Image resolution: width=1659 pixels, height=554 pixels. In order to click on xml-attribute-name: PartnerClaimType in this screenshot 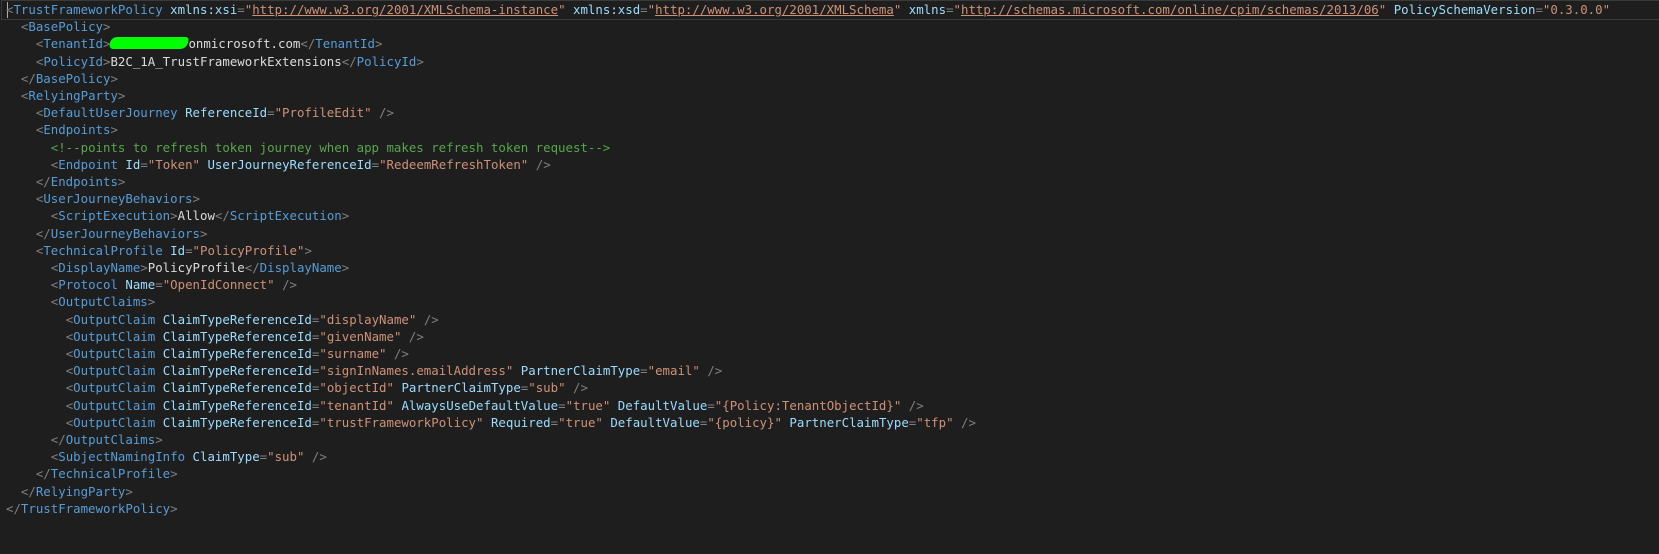, I will do `click(580, 371)`.